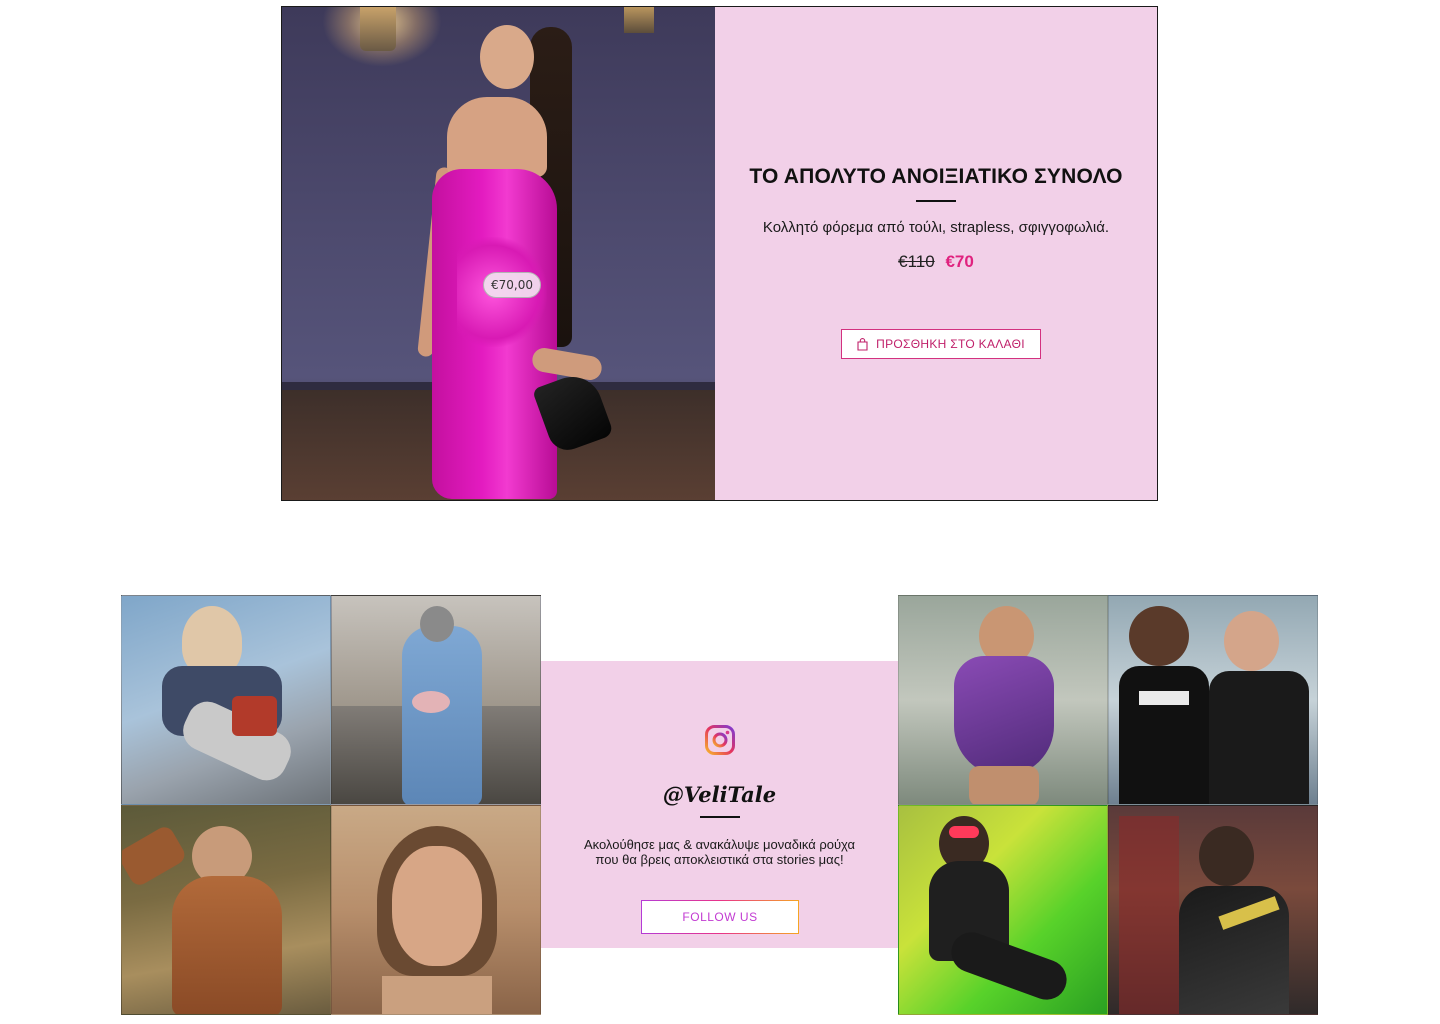 The height and width of the screenshot is (1024, 1440). Describe the element at coordinates (497, 137) in the screenshot. I see `model-shoulders` at that location.